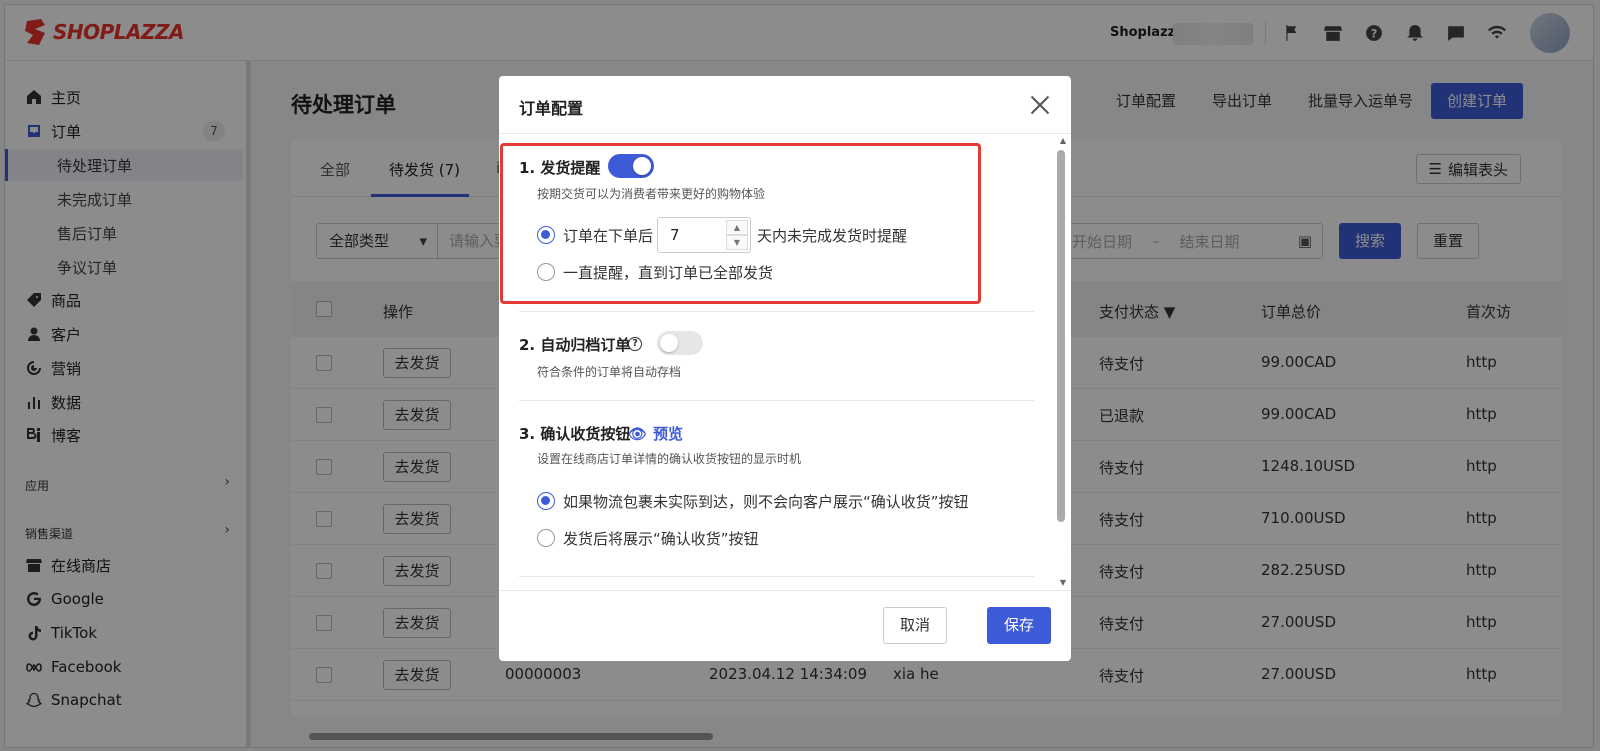  Describe the element at coordinates (575, 345) in the screenshot. I see `auto-archive-title: 2. 自动归档订单` at that location.